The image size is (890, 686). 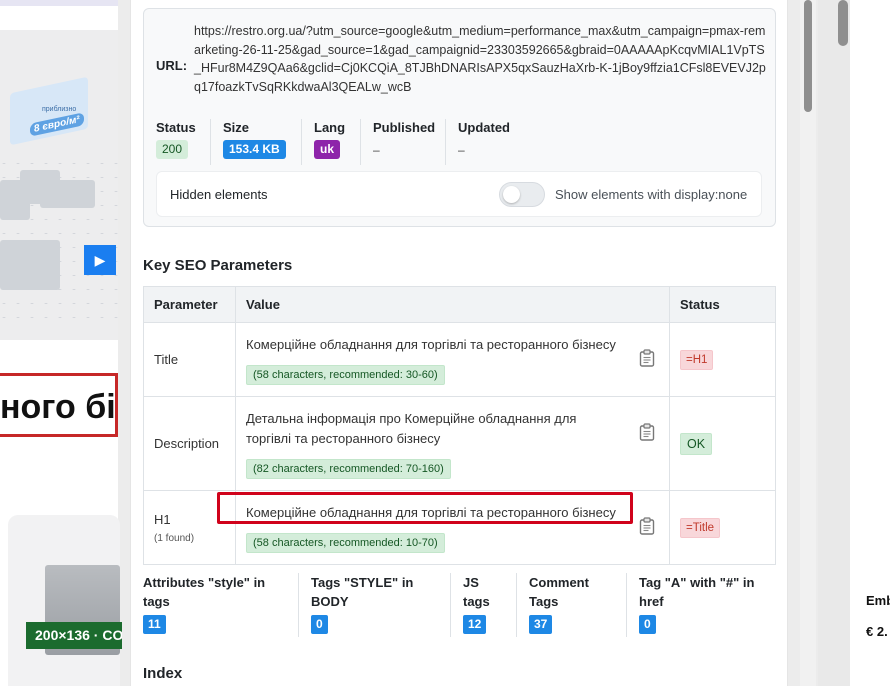 What do you see at coordinates (204, 592) in the screenshot?
I see `stat-label: Attributes "style" in tags` at bounding box center [204, 592].